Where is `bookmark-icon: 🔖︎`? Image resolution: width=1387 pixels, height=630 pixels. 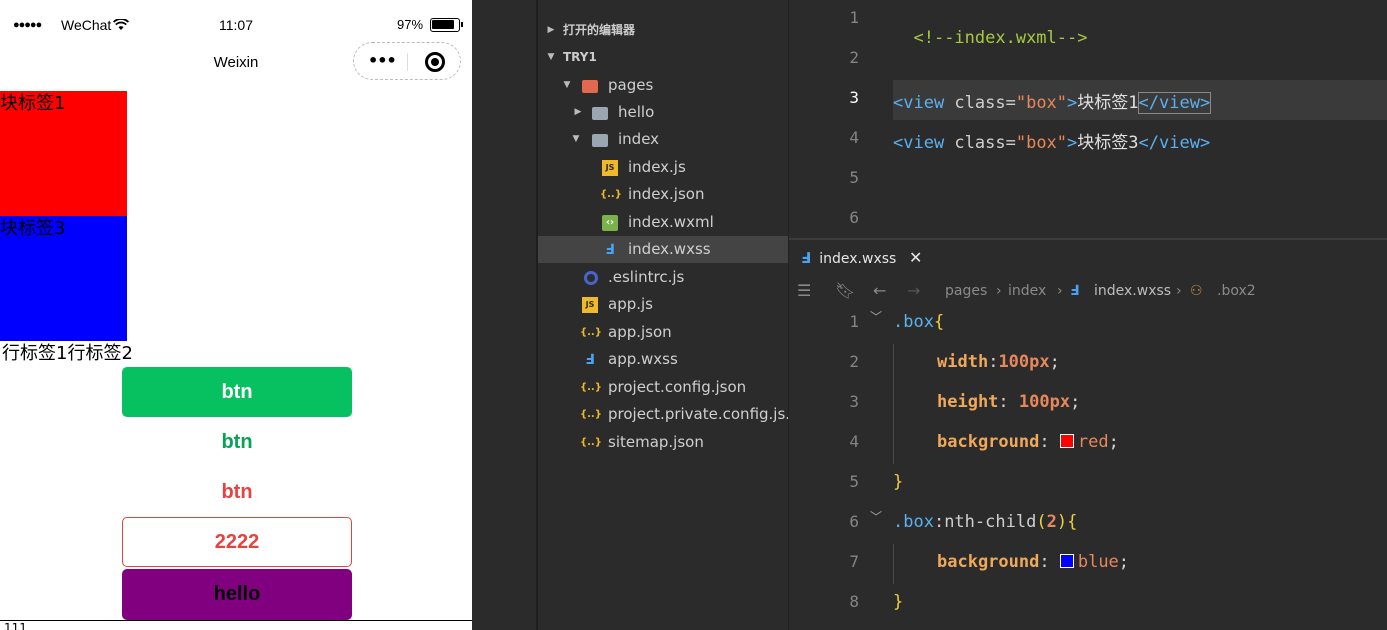
bookmark-icon: 🔖︎ is located at coordinates (845, 291).